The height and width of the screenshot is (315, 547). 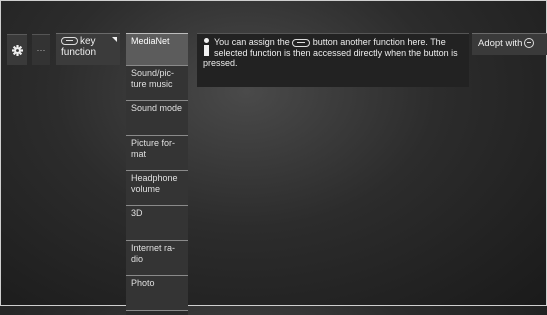 What do you see at coordinates (153, 253) in the screenshot?
I see `menu-item-label: Internet ra-dio` at bounding box center [153, 253].